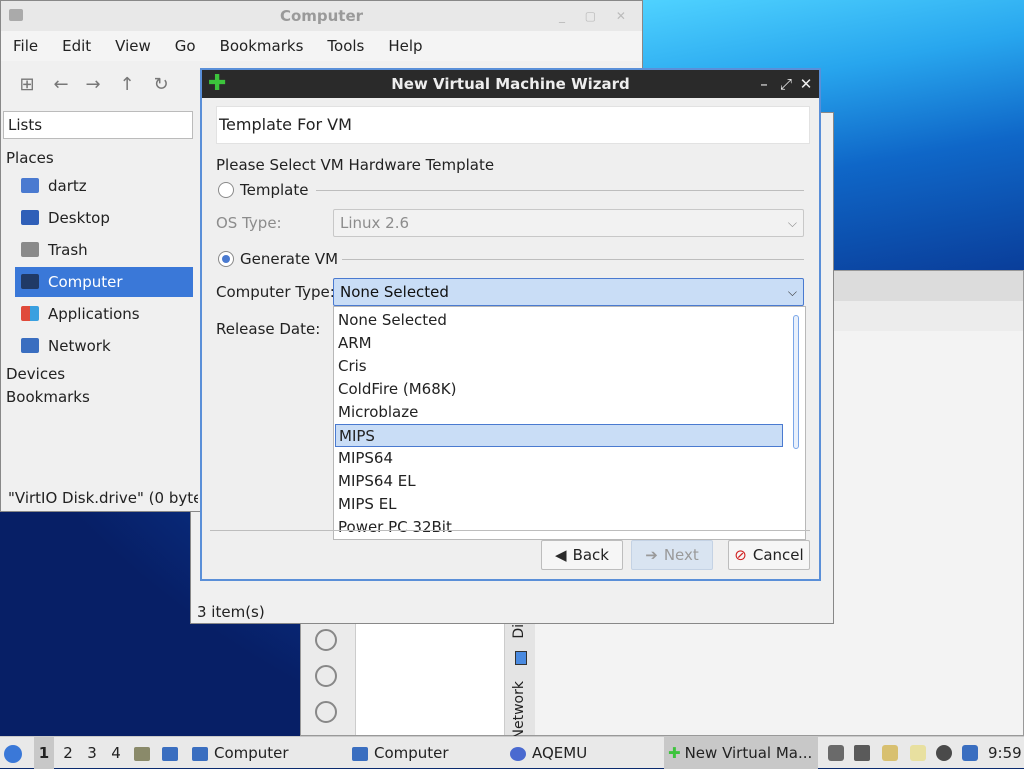 This screenshot has height=769, width=1024. I want to click on desktop-icon, so click(30, 217).